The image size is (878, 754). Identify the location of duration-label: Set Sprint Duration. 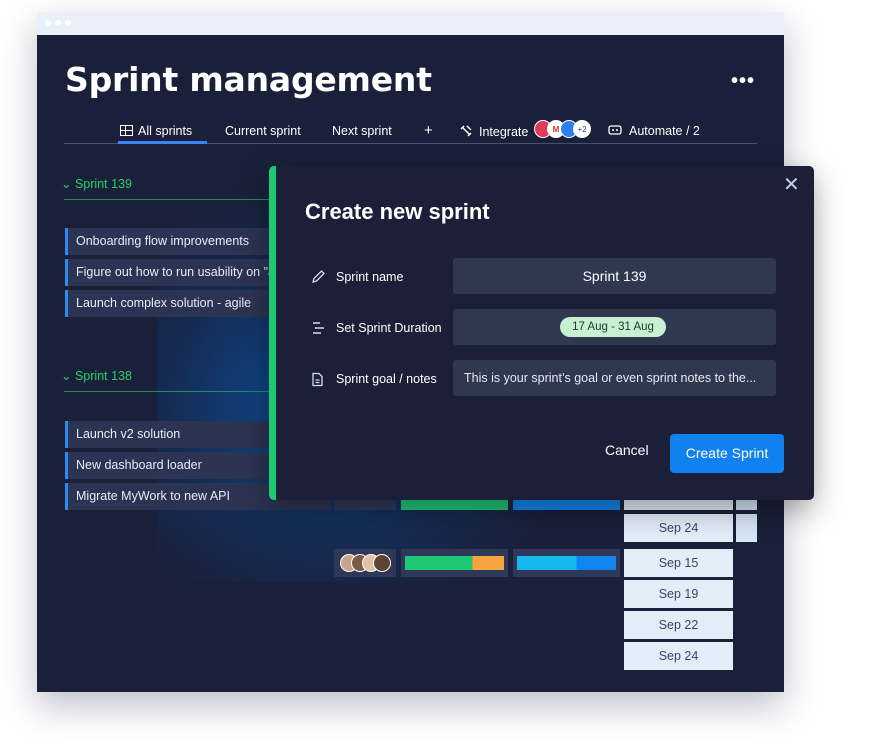
(389, 328).